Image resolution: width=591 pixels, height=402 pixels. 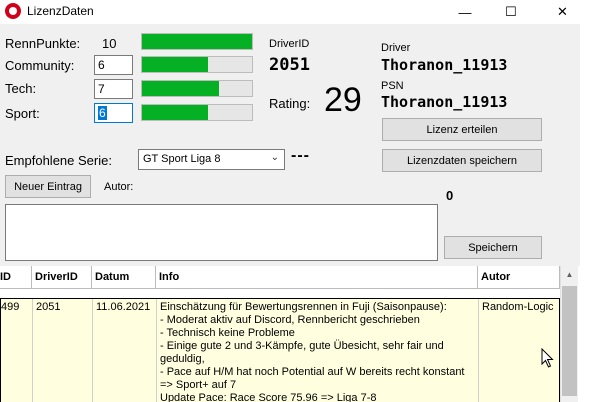 What do you see at coordinates (290, 103) in the screenshot?
I see `rating-caption: Rating:` at bounding box center [290, 103].